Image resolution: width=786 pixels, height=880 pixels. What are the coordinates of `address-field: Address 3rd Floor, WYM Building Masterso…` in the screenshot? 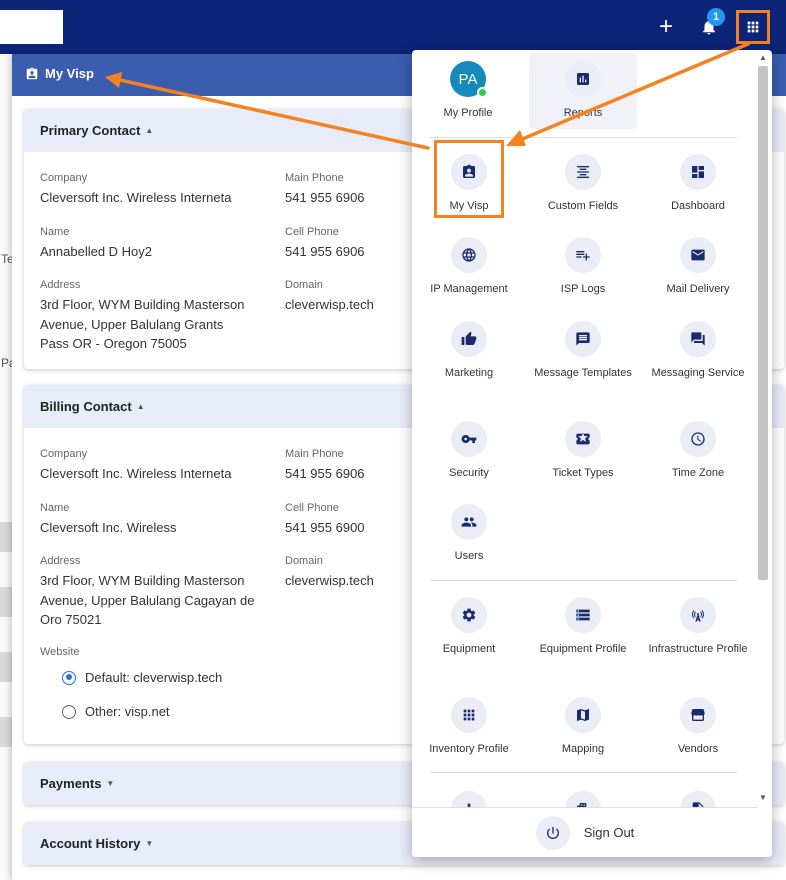 It's located at (147, 592).